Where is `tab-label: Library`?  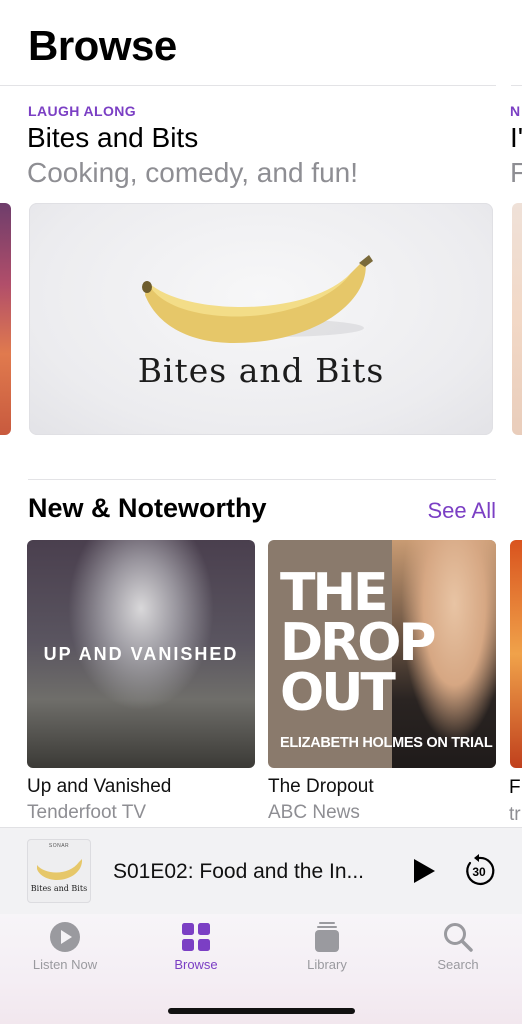 tab-label: Library is located at coordinates (327, 964).